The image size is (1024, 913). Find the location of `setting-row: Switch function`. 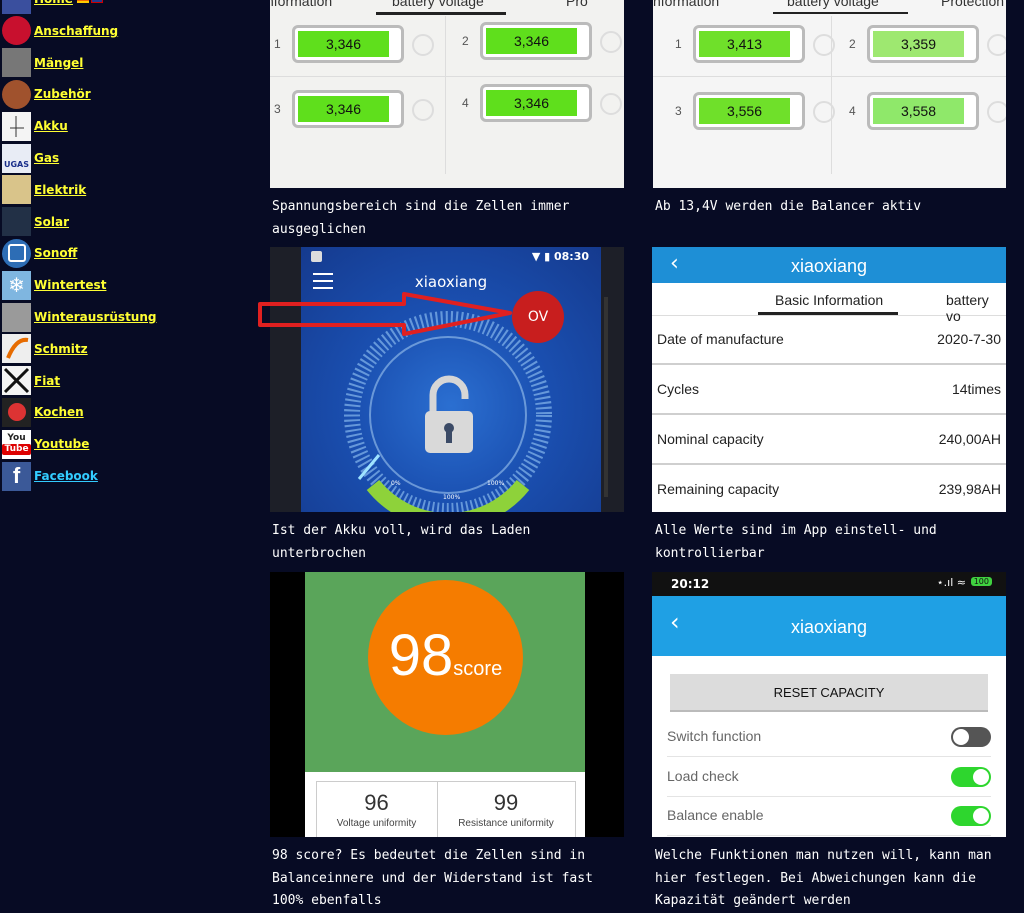

setting-row: Switch function is located at coordinates (829, 737).